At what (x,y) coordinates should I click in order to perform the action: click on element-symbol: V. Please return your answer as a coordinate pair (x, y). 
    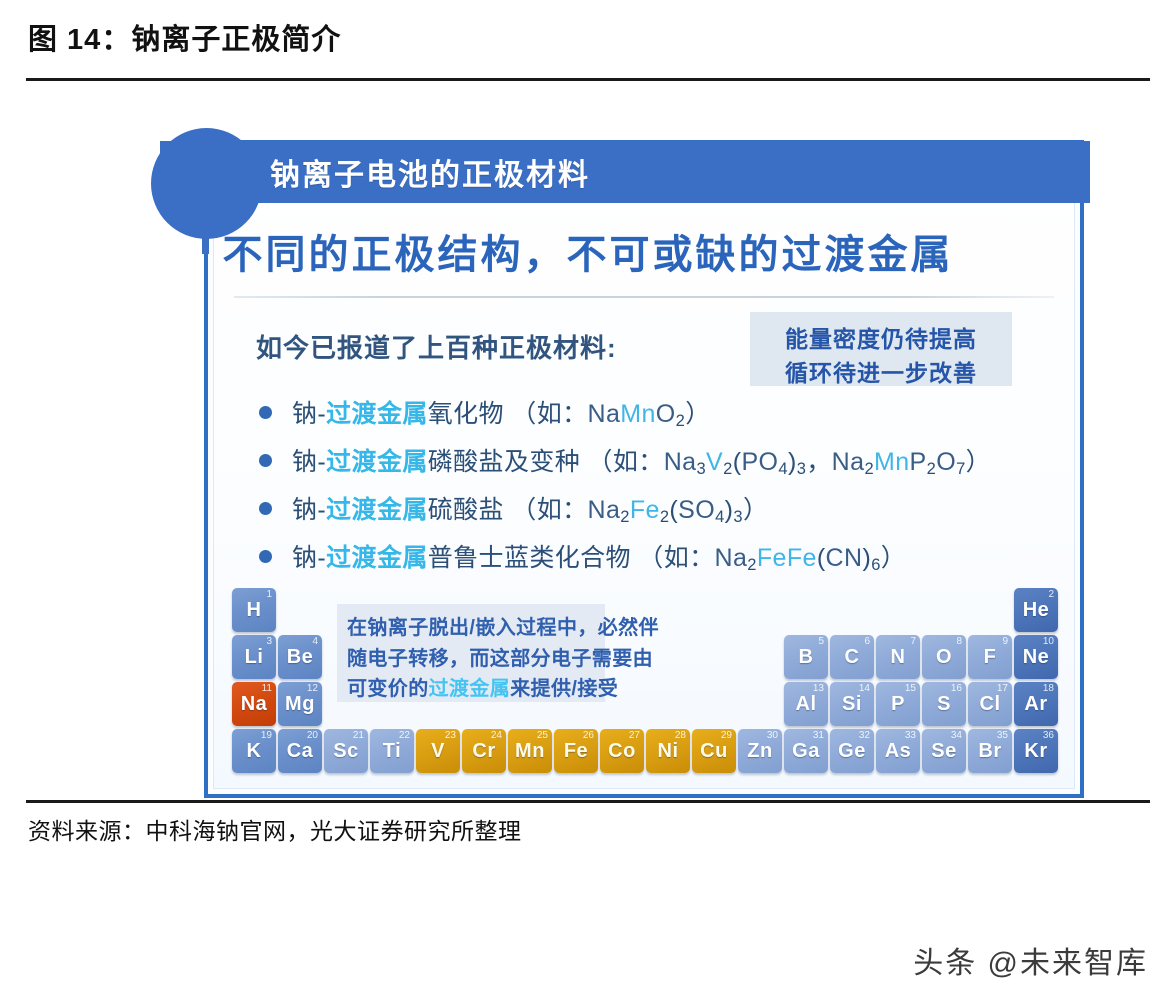
    Looking at the image, I should click on (438, 751).